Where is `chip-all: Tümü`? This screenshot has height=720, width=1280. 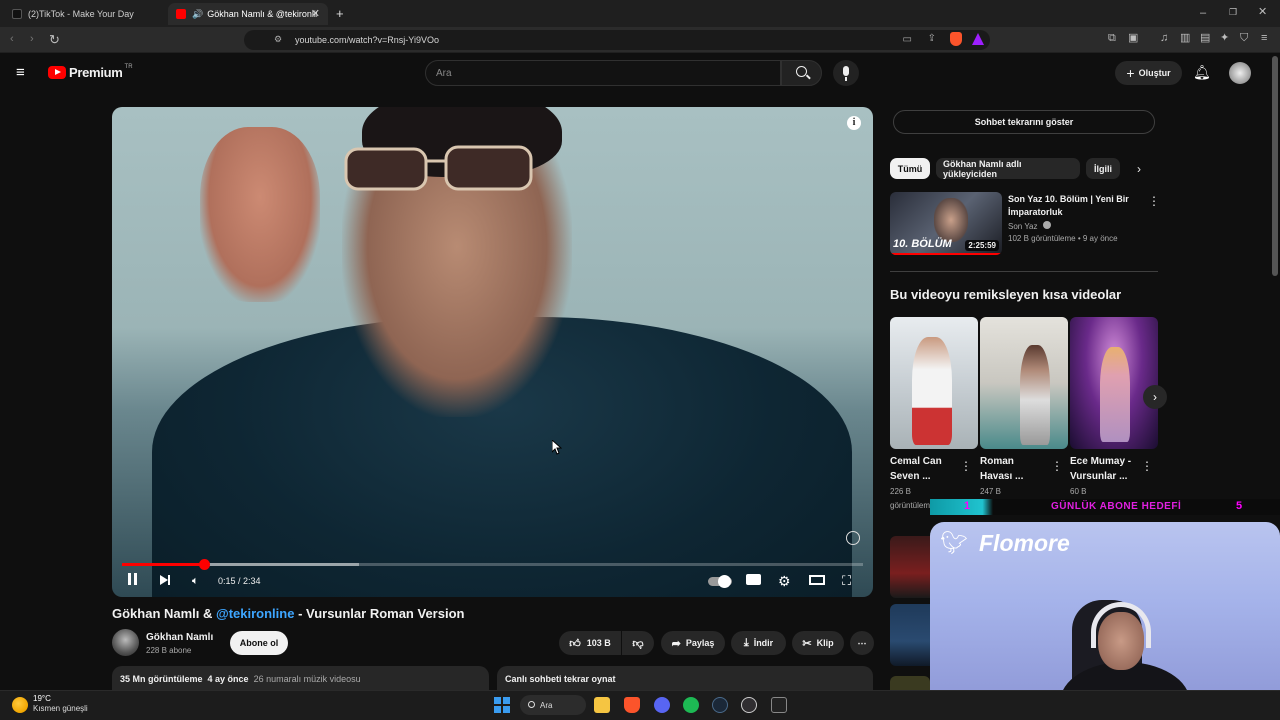
chip-all: Tümü is located at coordinates (910, 168).